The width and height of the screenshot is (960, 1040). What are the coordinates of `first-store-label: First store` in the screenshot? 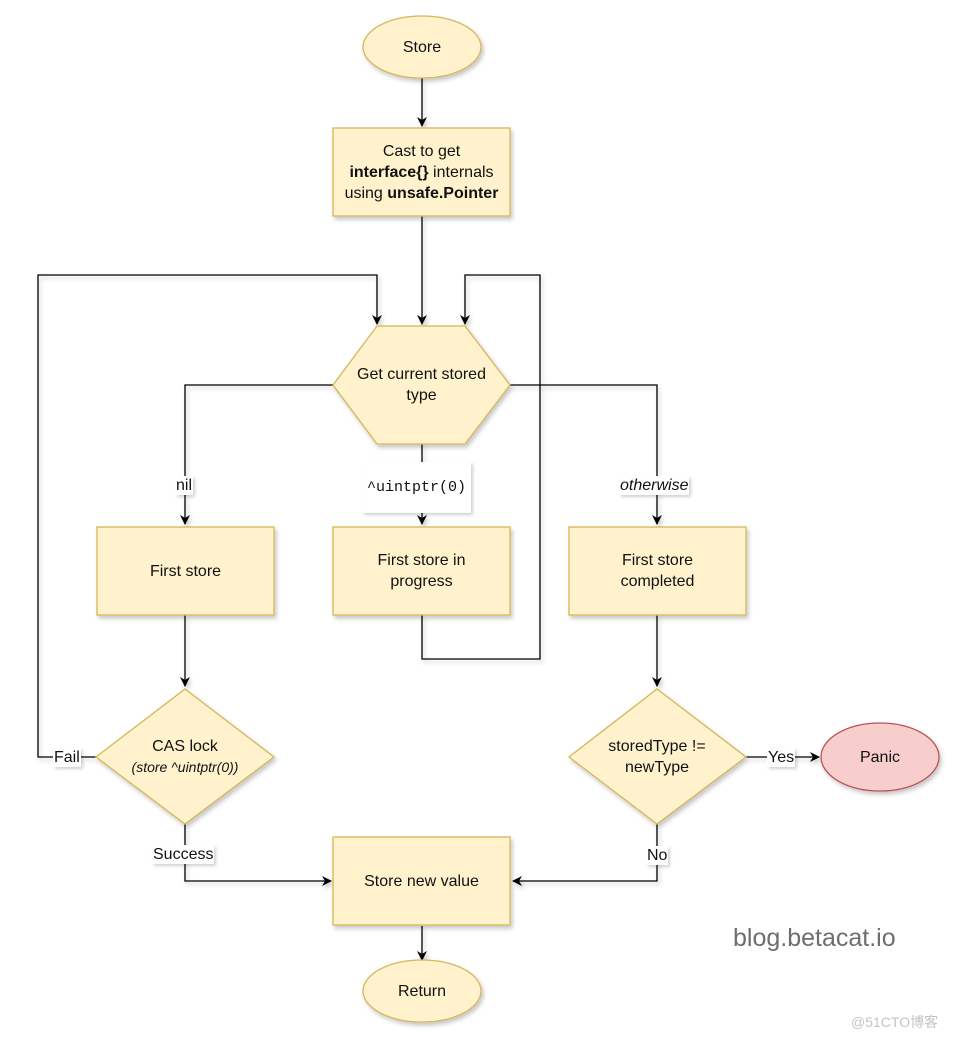 It's located at (185, 571).